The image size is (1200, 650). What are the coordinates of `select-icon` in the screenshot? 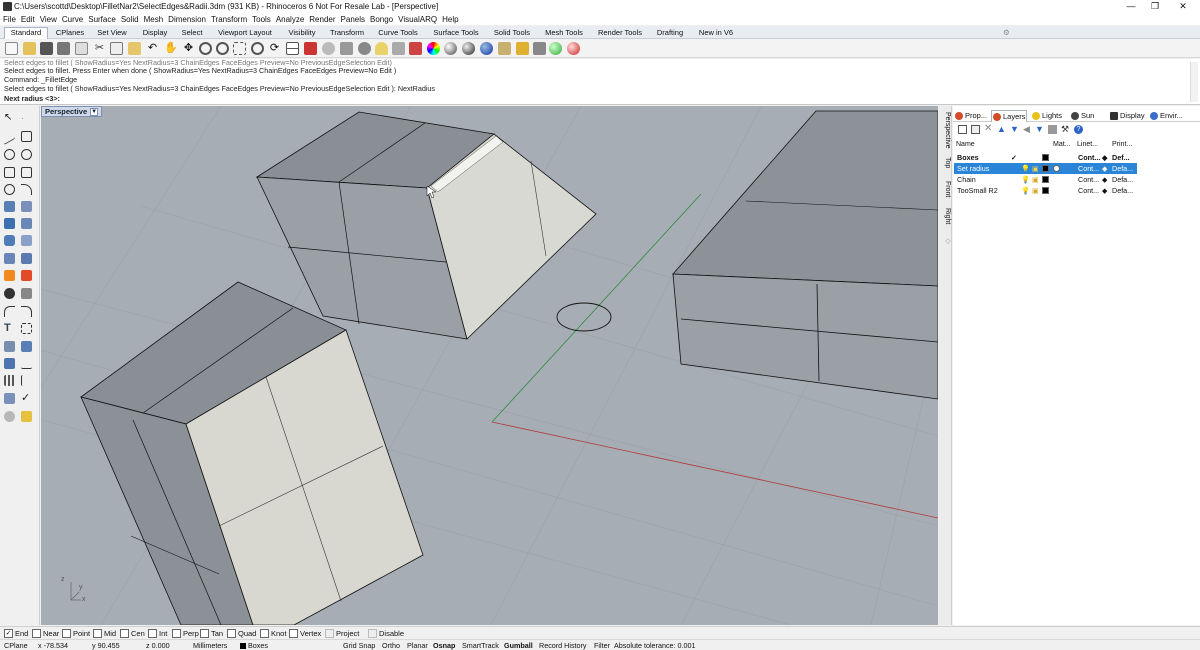 It's located at (310, 48).